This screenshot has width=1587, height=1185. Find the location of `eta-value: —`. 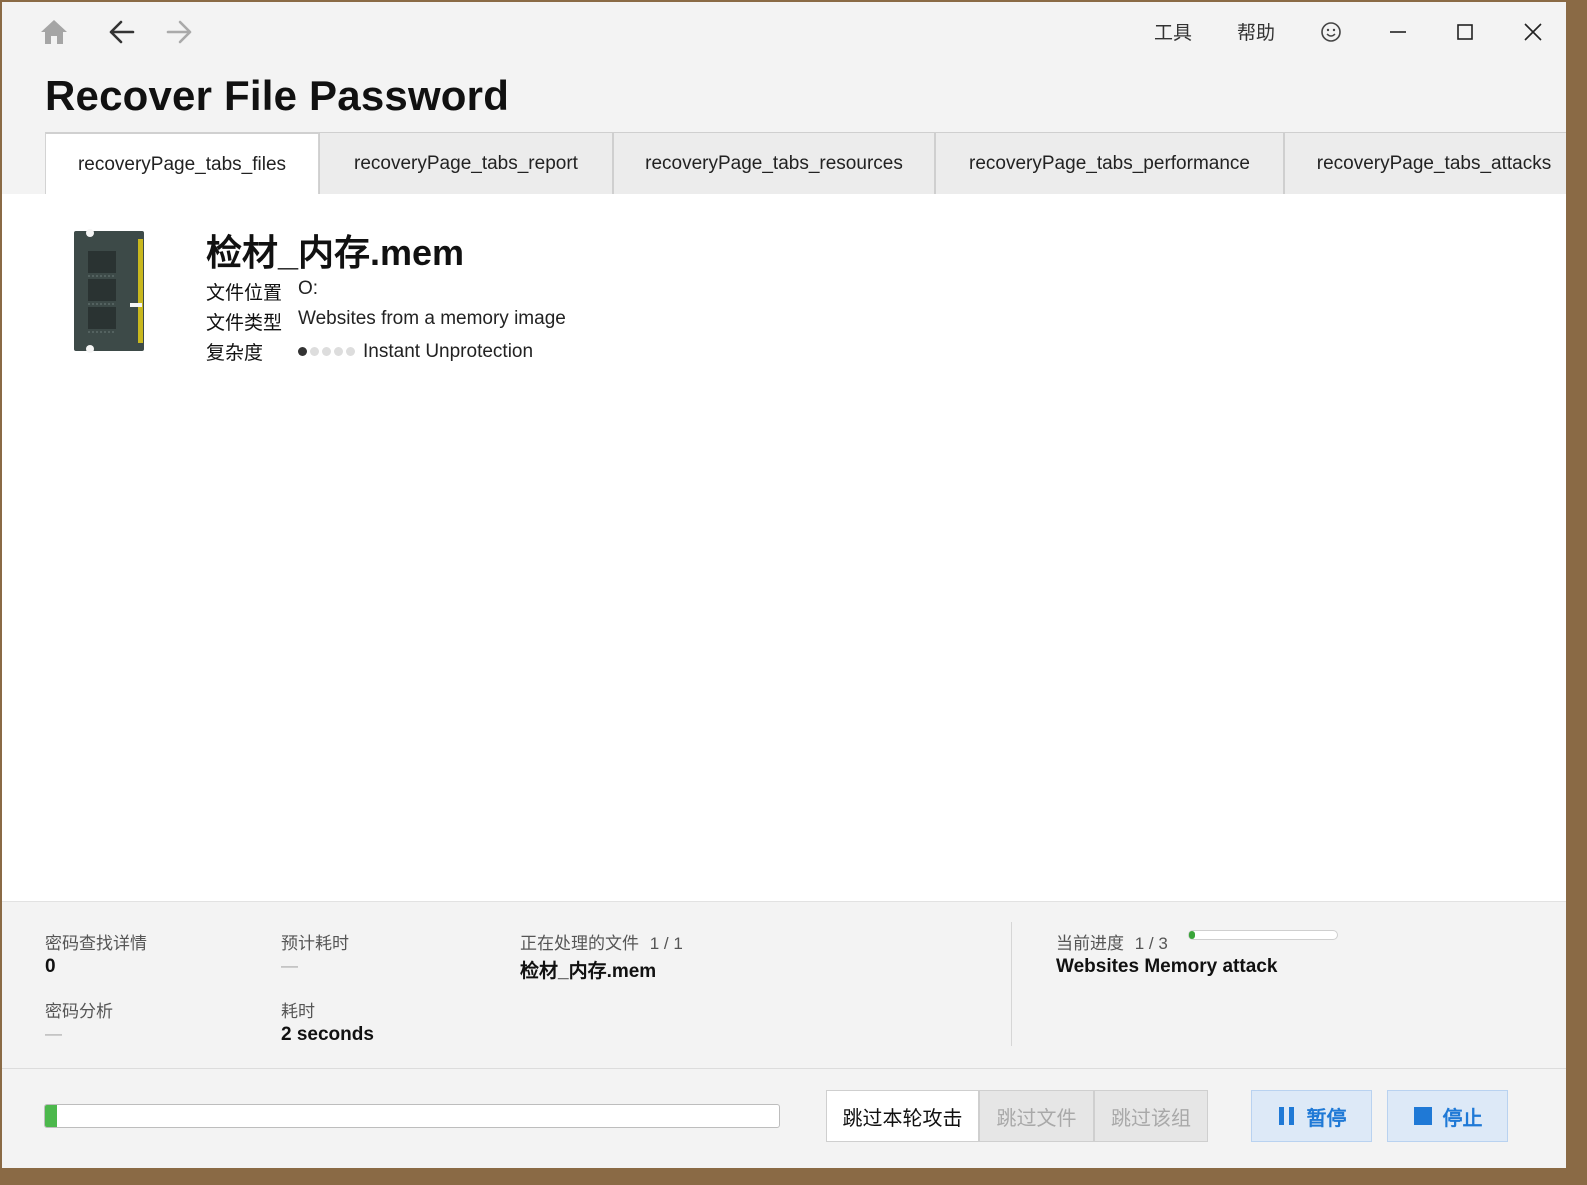

eta-value: — is located at coordinates (289, 965).